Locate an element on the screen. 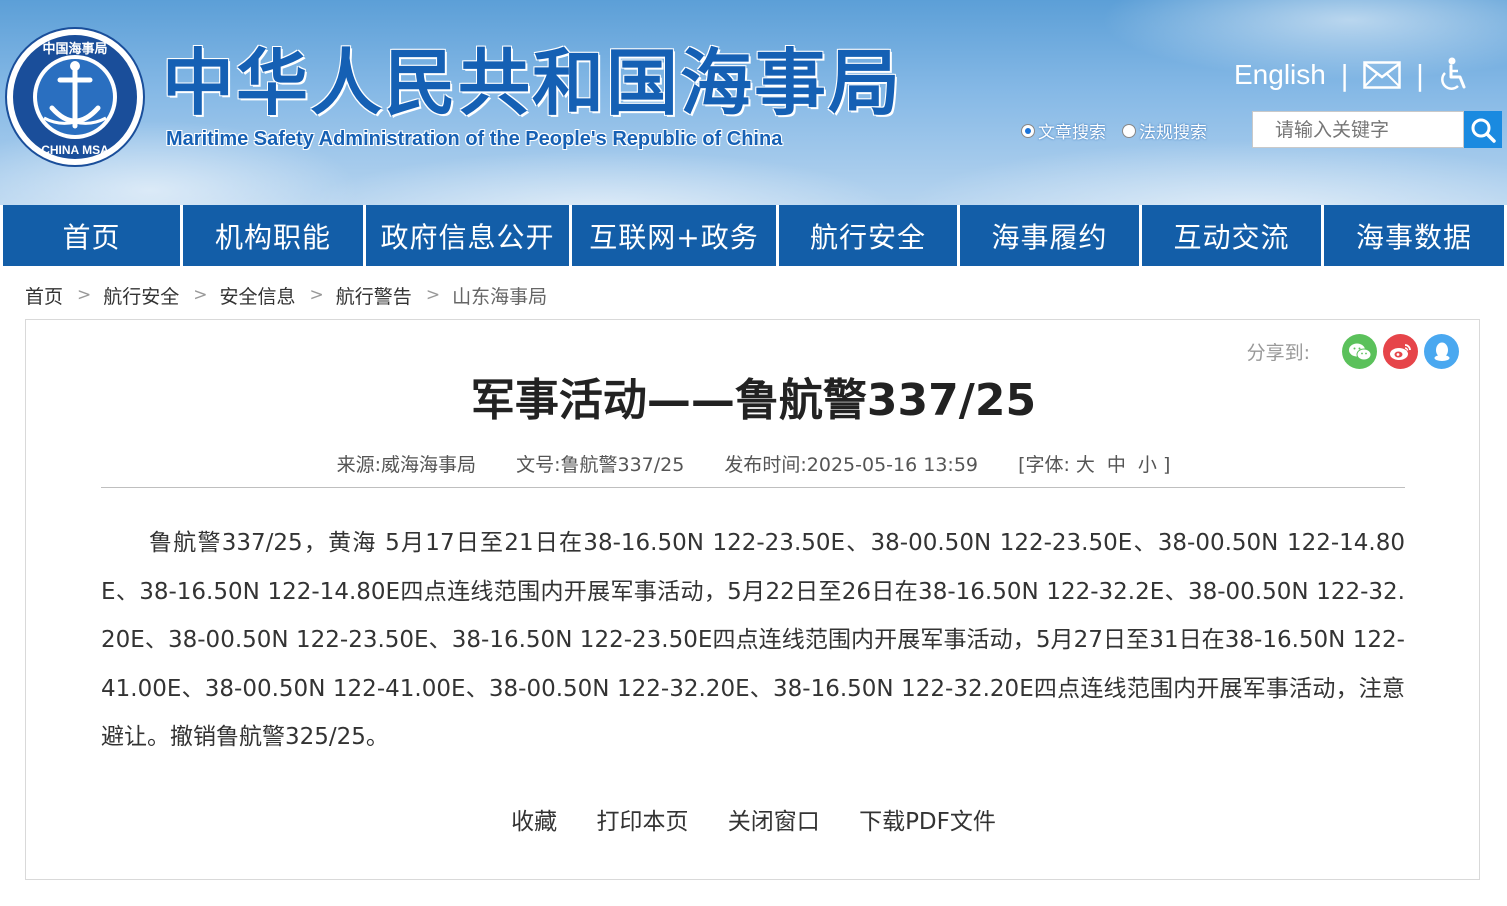 This screenshot has height=906, width=1507. breadcrumb-item: 安全信息 is located at coordinates (258, 295).